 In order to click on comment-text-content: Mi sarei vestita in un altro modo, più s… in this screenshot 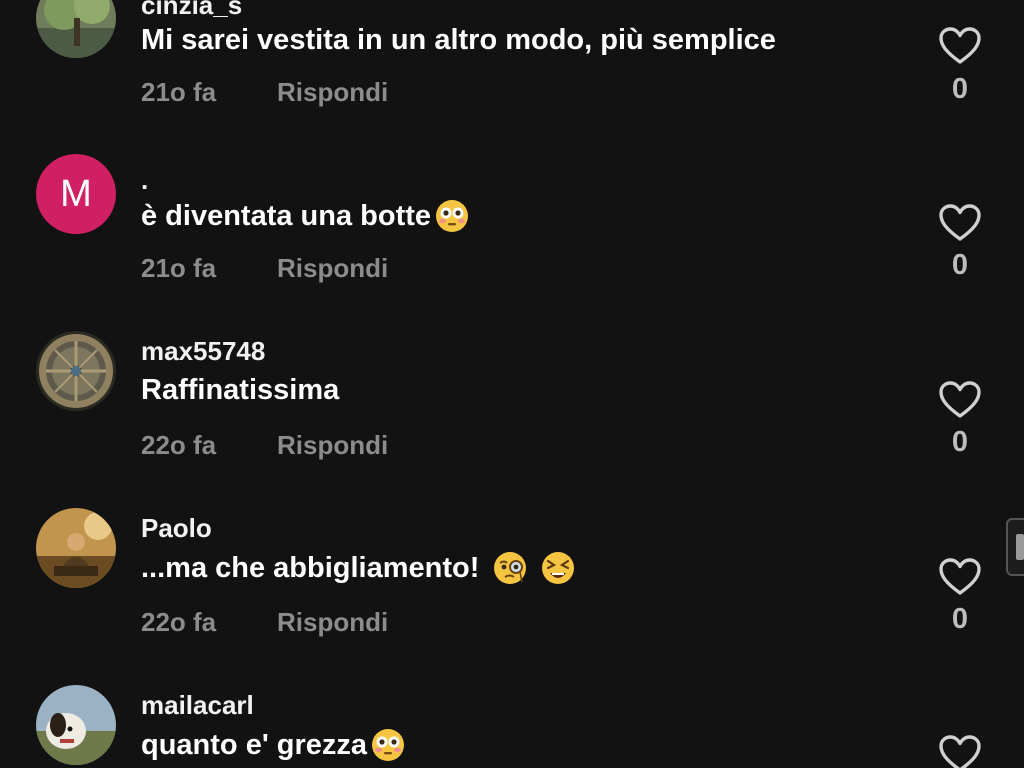, I will do `click(458, 40)`.